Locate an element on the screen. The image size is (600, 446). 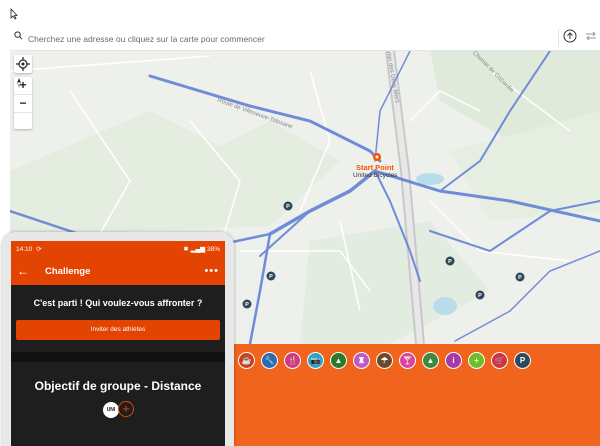
back-arrow-icon: ← is located at coordinates (23, 271).